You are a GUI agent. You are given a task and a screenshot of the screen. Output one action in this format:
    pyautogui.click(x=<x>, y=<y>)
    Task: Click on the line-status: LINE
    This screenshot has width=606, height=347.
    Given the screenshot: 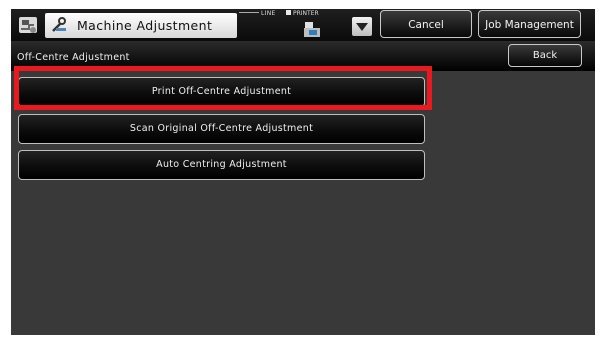 What is the action you would take?
    pyautogui.click(x=257, y=13)
    